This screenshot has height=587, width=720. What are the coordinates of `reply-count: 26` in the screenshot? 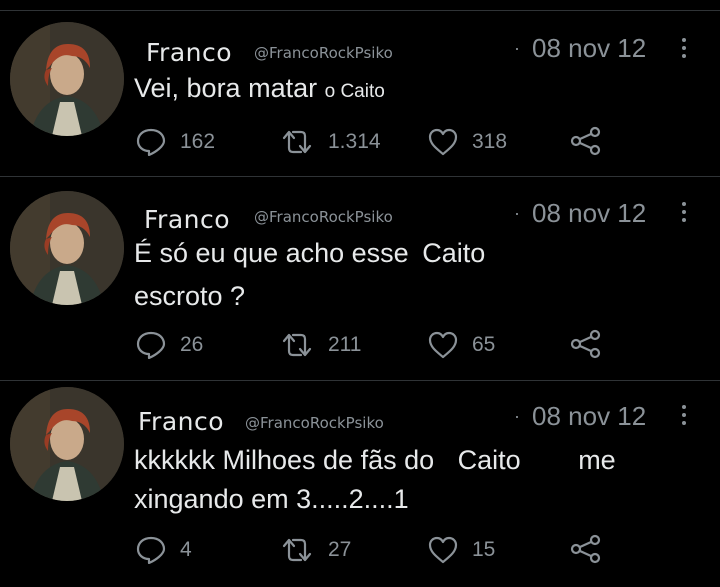 It's located at (192, 344).